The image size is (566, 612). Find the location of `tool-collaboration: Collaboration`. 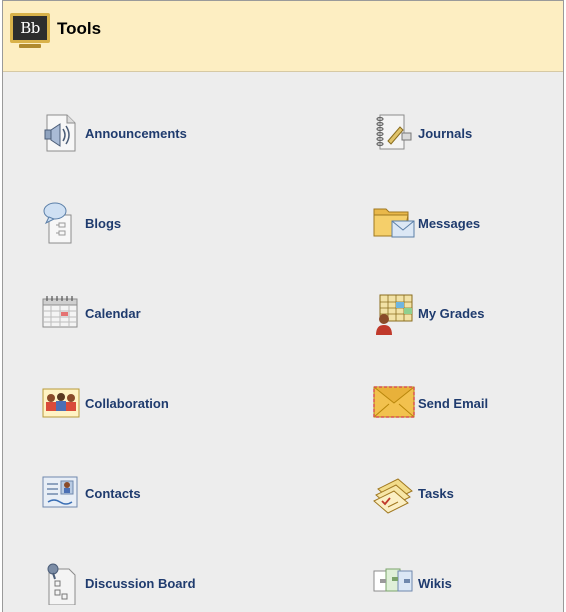

tool-collaboration: Collaboration is located at coordinates (104, 403).